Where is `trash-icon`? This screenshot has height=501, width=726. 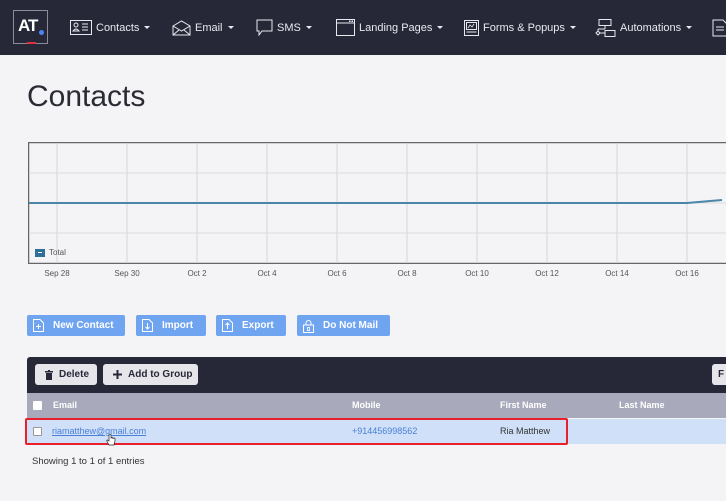
trash-icon is located at coordinates (49, 374).